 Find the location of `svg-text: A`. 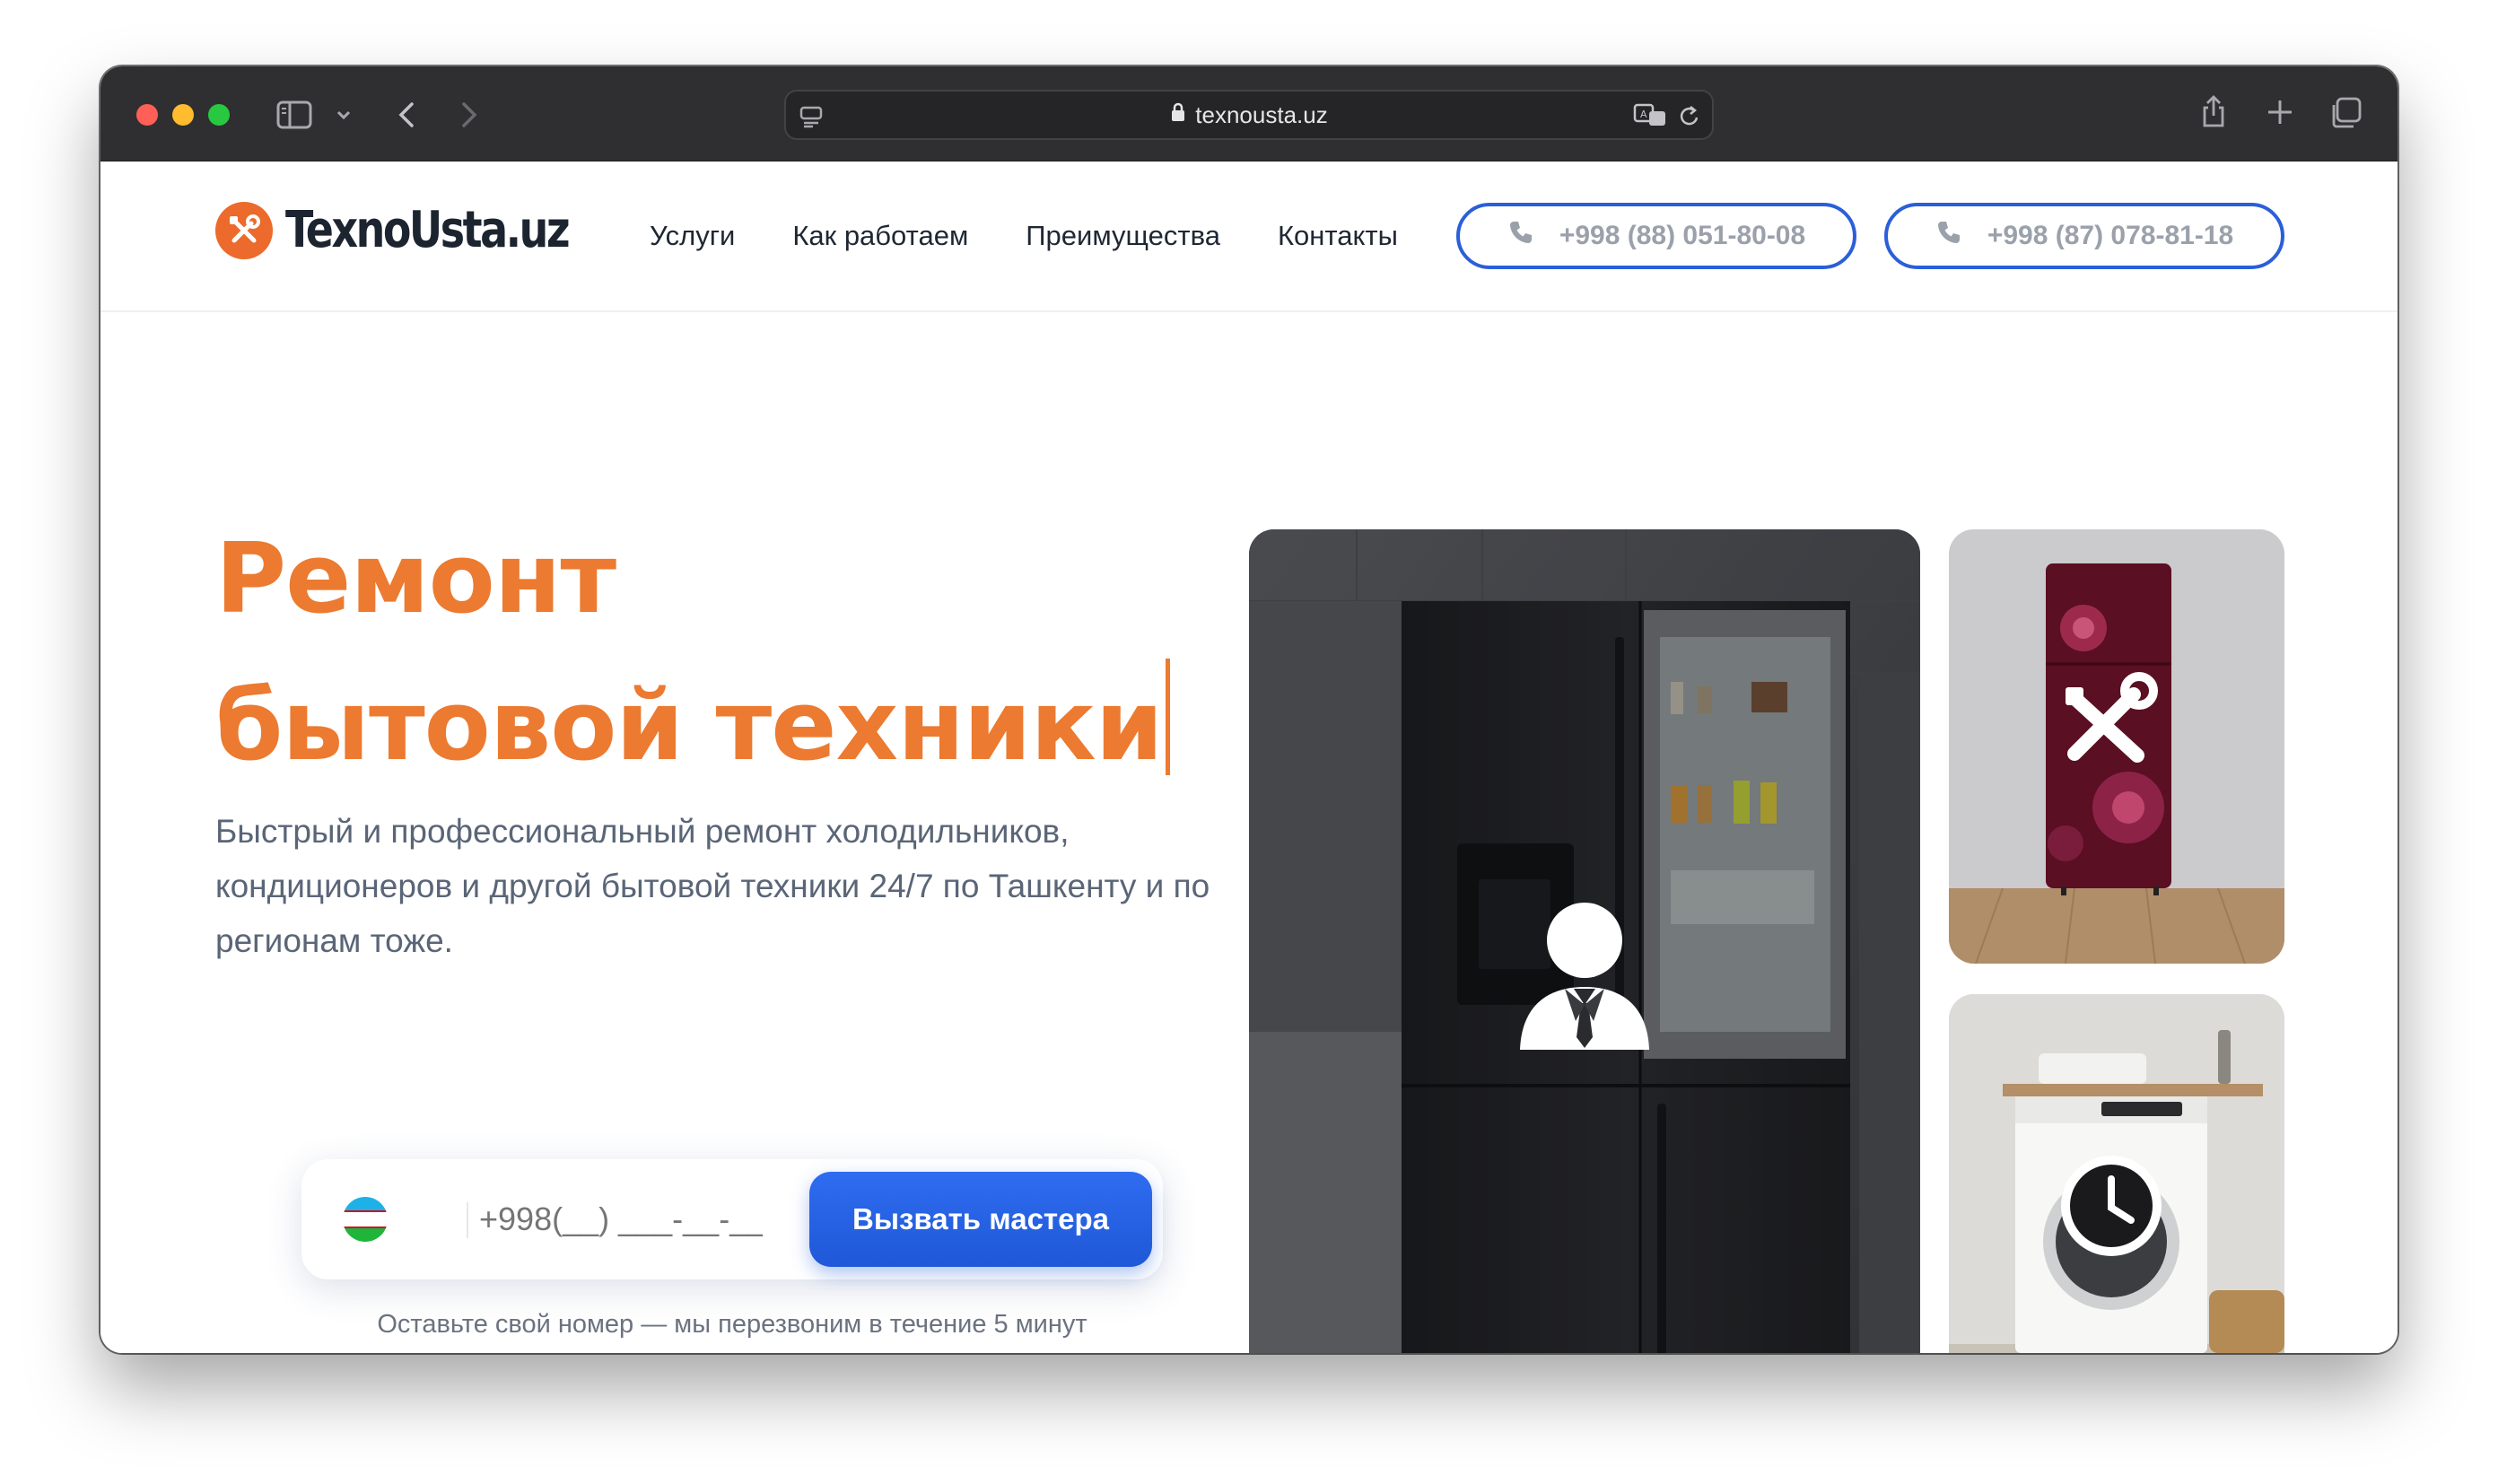

svg-text: A is located at coordinates (1643, 115).